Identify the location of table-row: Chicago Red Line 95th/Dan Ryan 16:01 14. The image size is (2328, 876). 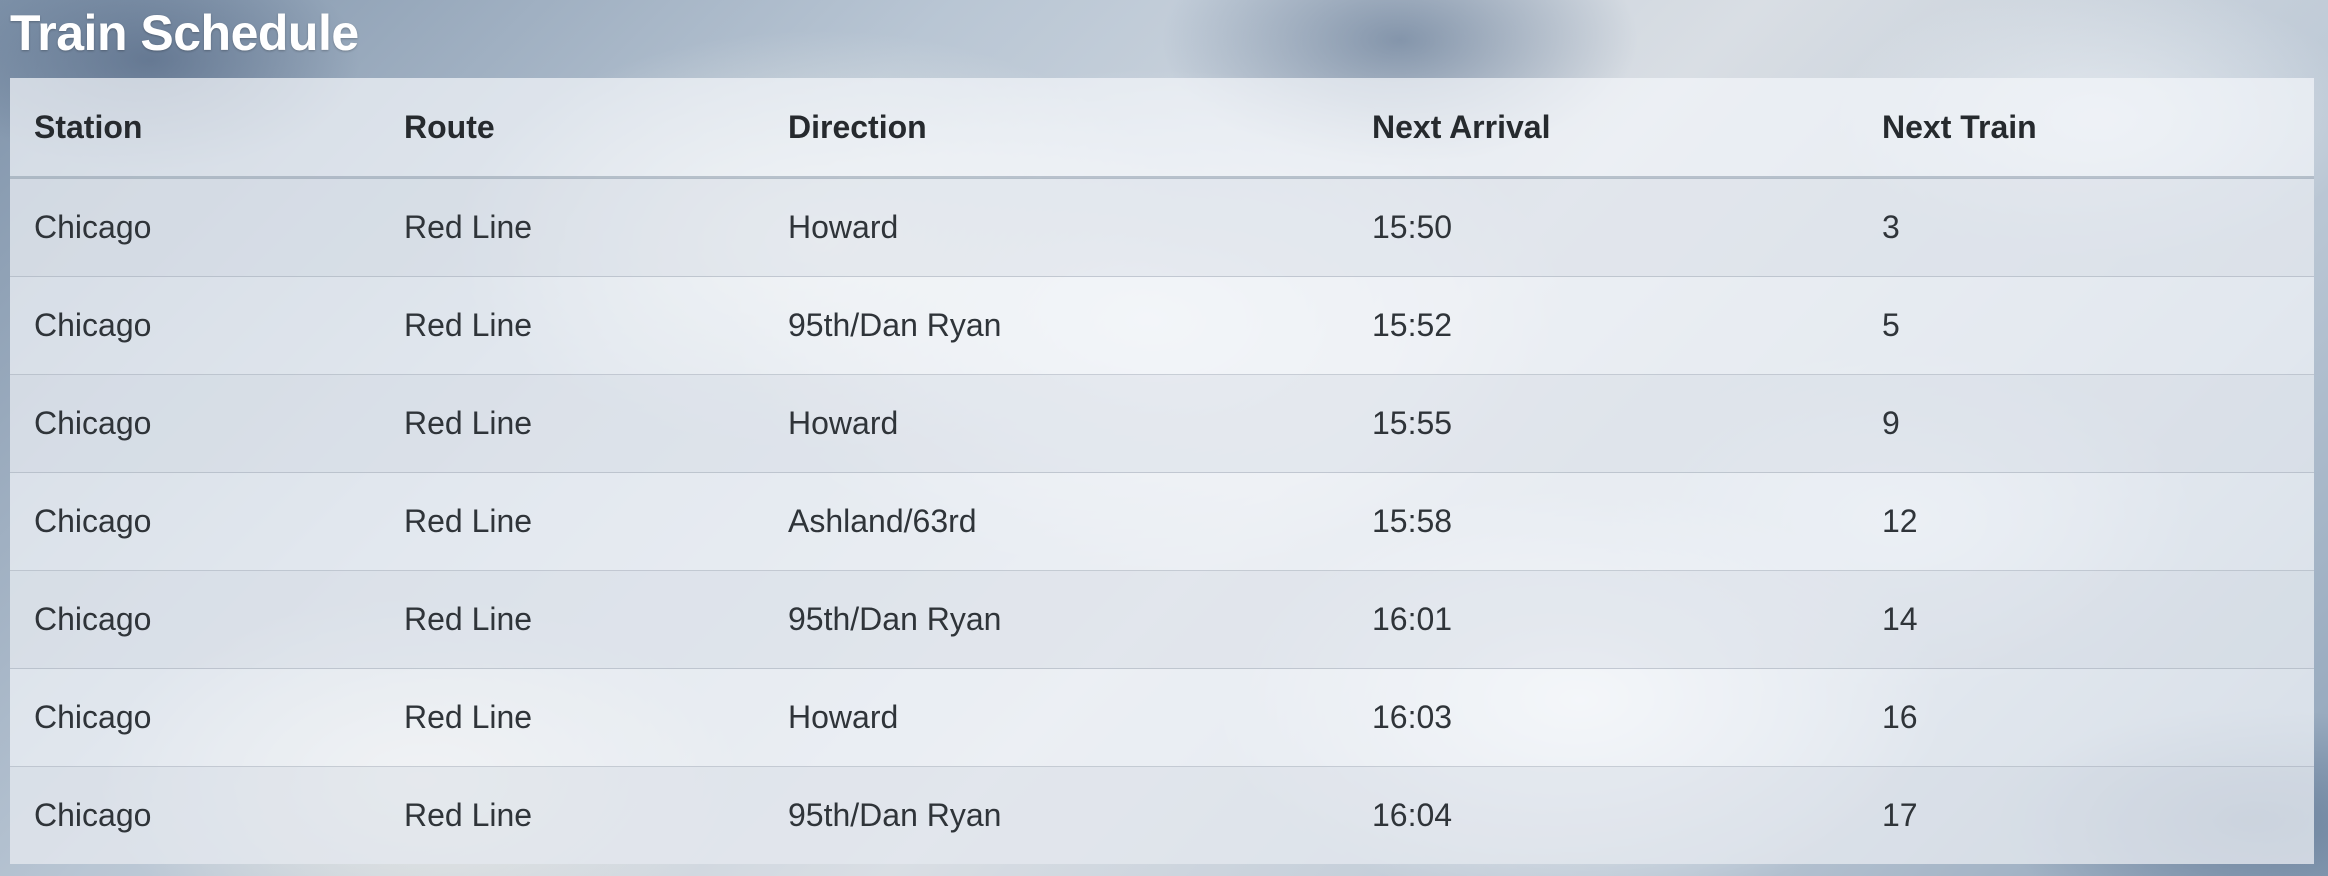
(1162, 619).